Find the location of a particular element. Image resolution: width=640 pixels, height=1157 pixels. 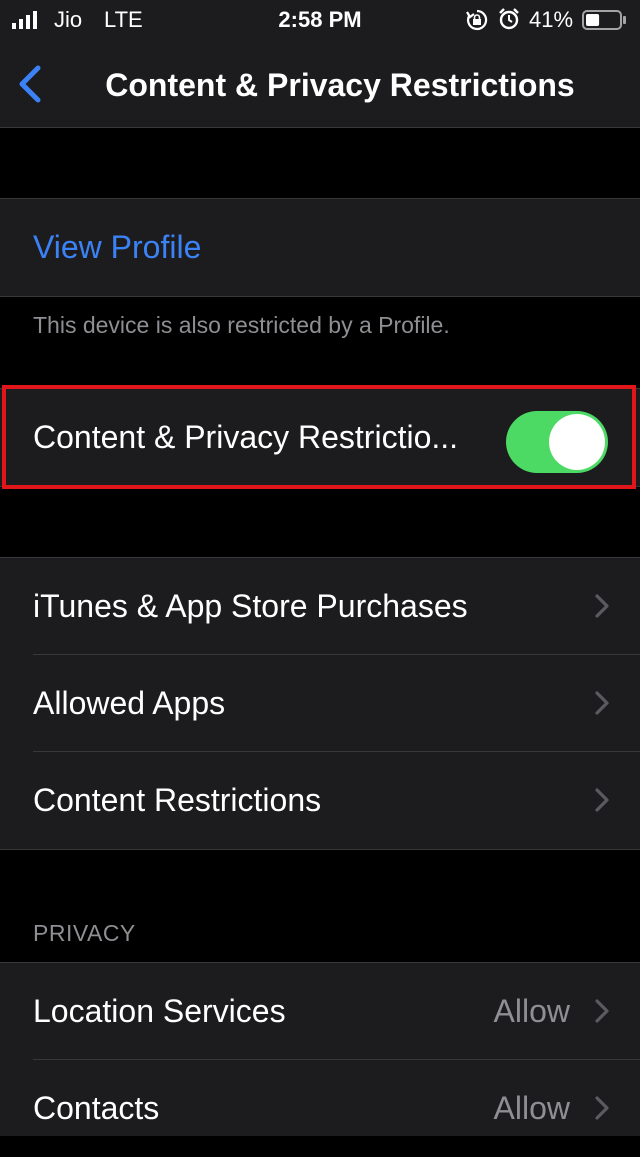

list-item: Content Restrictions is located at coordinates (320, 800).